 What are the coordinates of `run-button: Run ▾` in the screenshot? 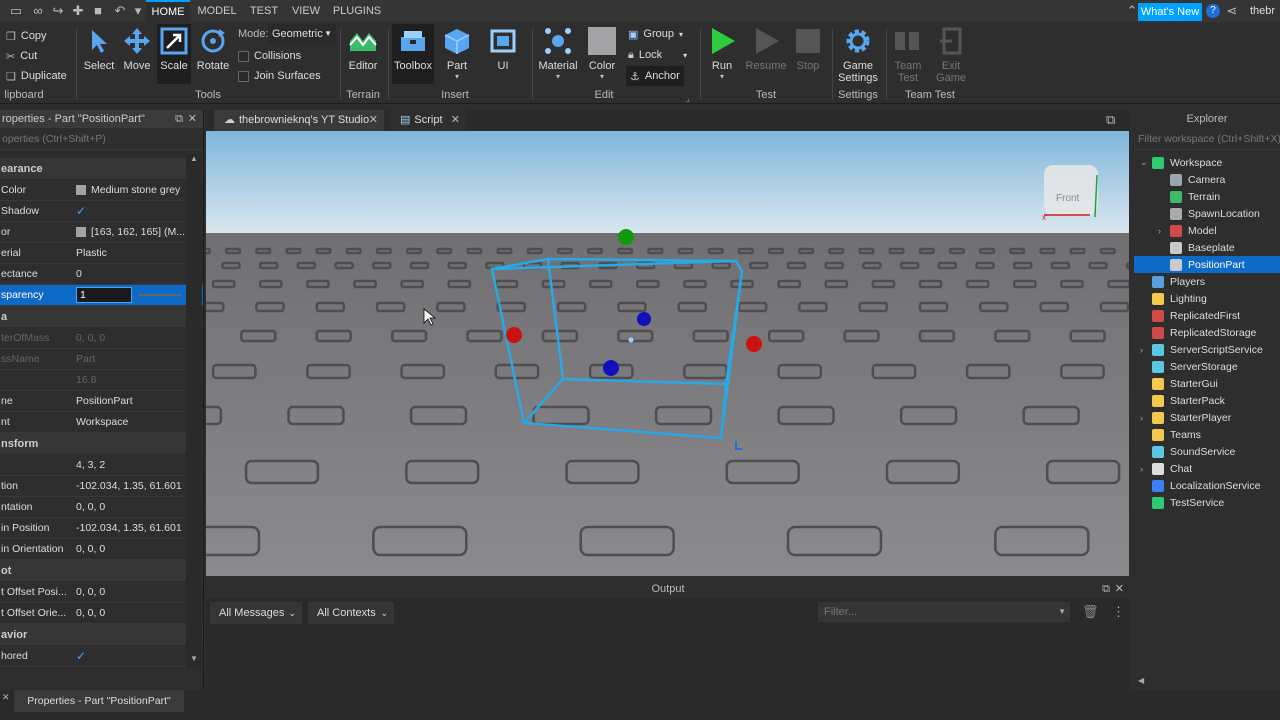 It's located at (722, 53).